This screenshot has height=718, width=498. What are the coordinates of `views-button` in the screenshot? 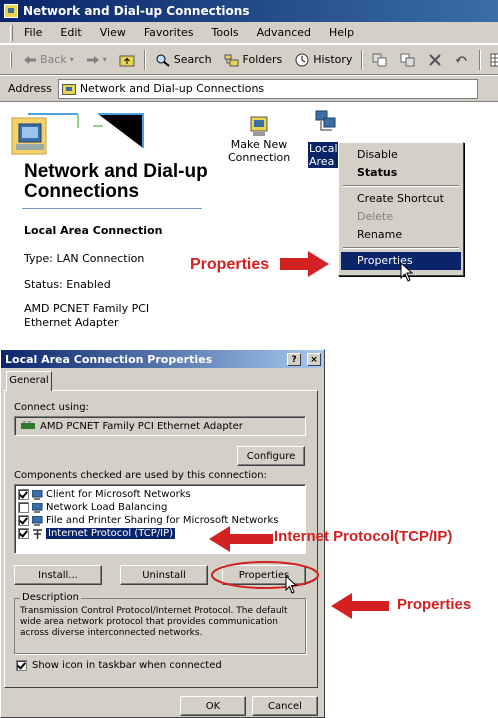 It's located at (492, 60).